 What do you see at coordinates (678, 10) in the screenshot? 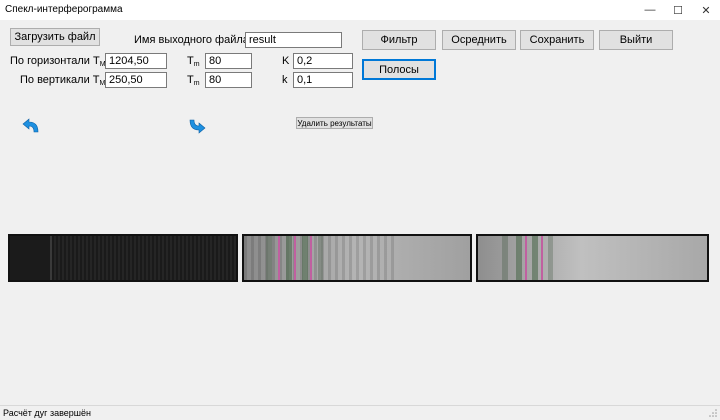
I see `maximize-button: ☐` at bounding box center [678, 10].